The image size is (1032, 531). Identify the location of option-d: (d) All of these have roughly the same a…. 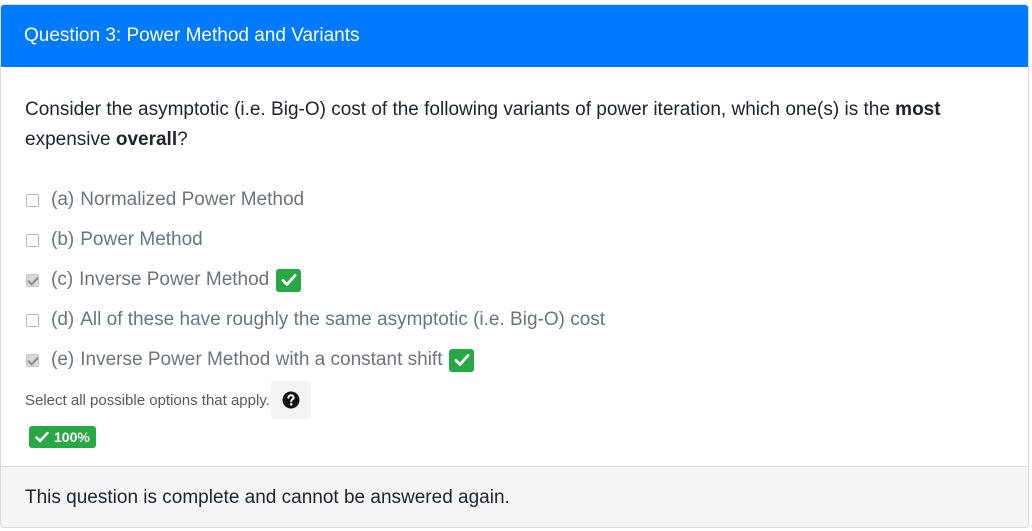
(514, 320).